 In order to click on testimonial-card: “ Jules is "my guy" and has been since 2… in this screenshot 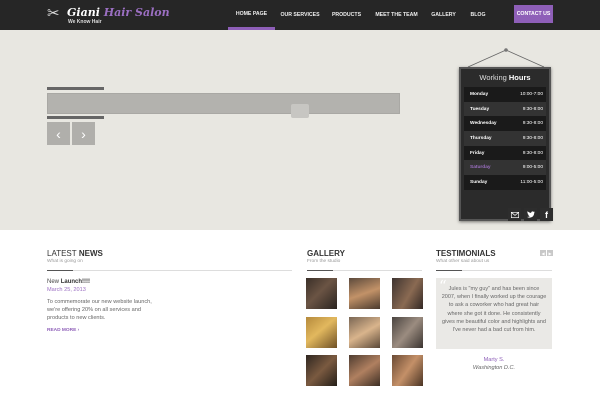, I will do `click(494, 313)`.